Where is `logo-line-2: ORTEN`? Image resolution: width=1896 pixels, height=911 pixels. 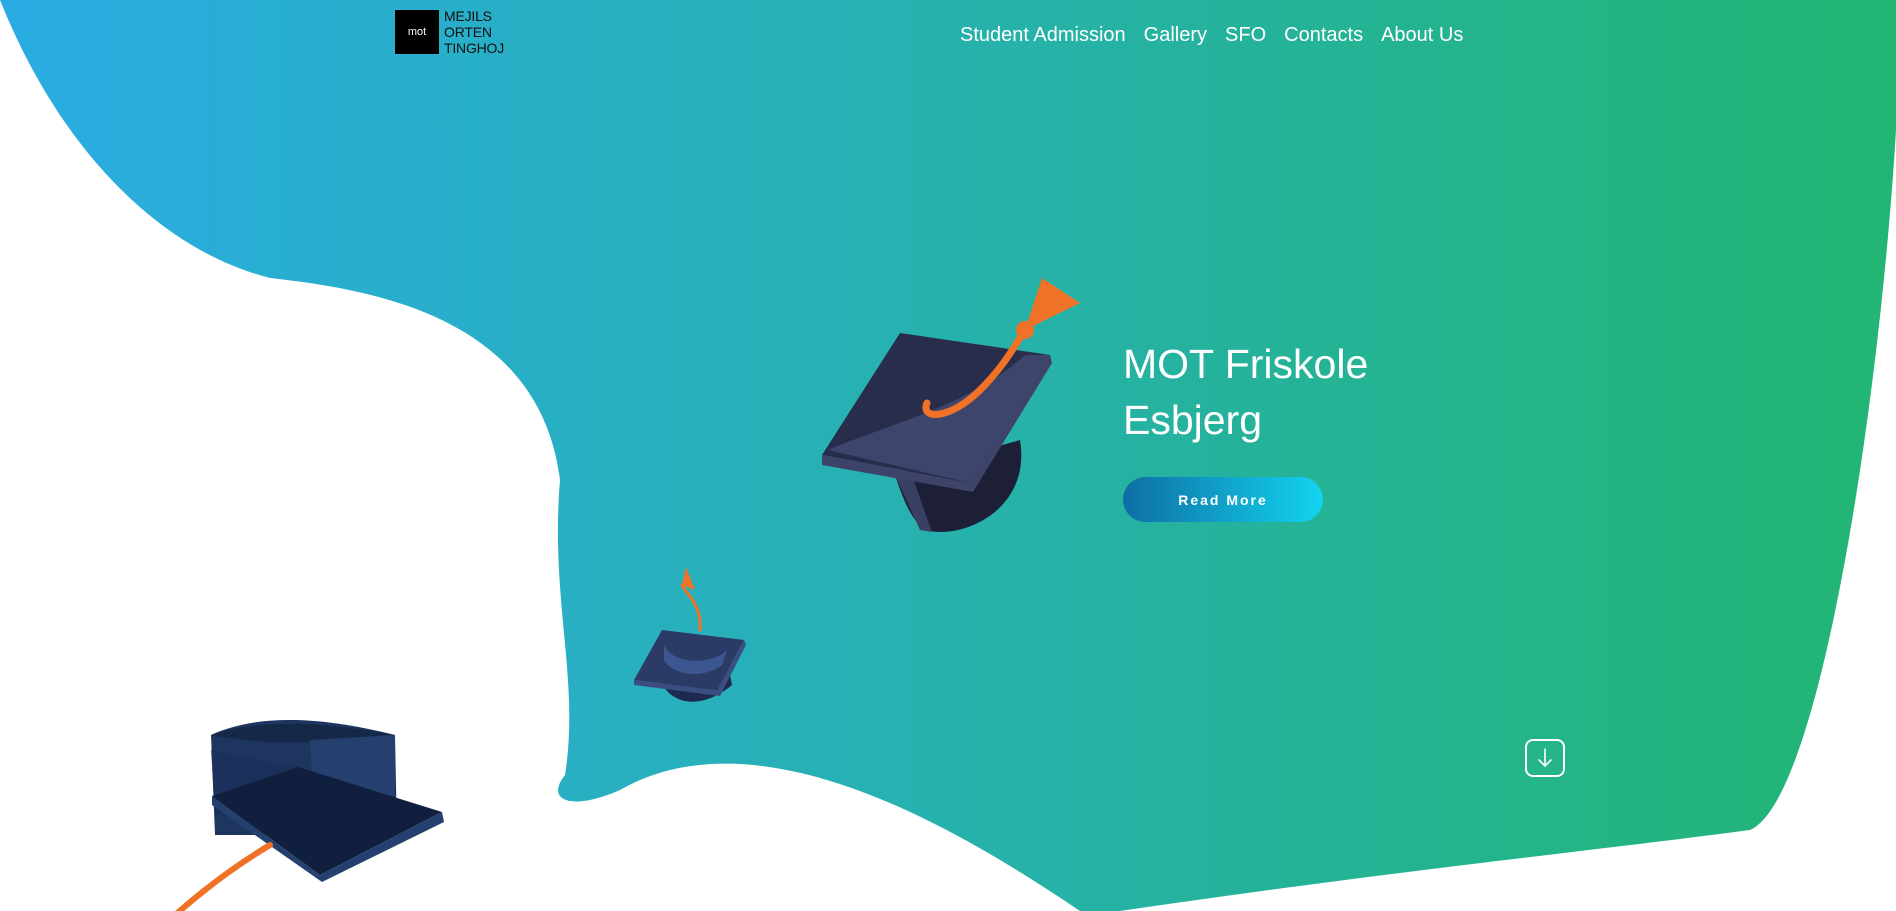 logo-line-2: ORTEN is located at coordinates (468, 32).